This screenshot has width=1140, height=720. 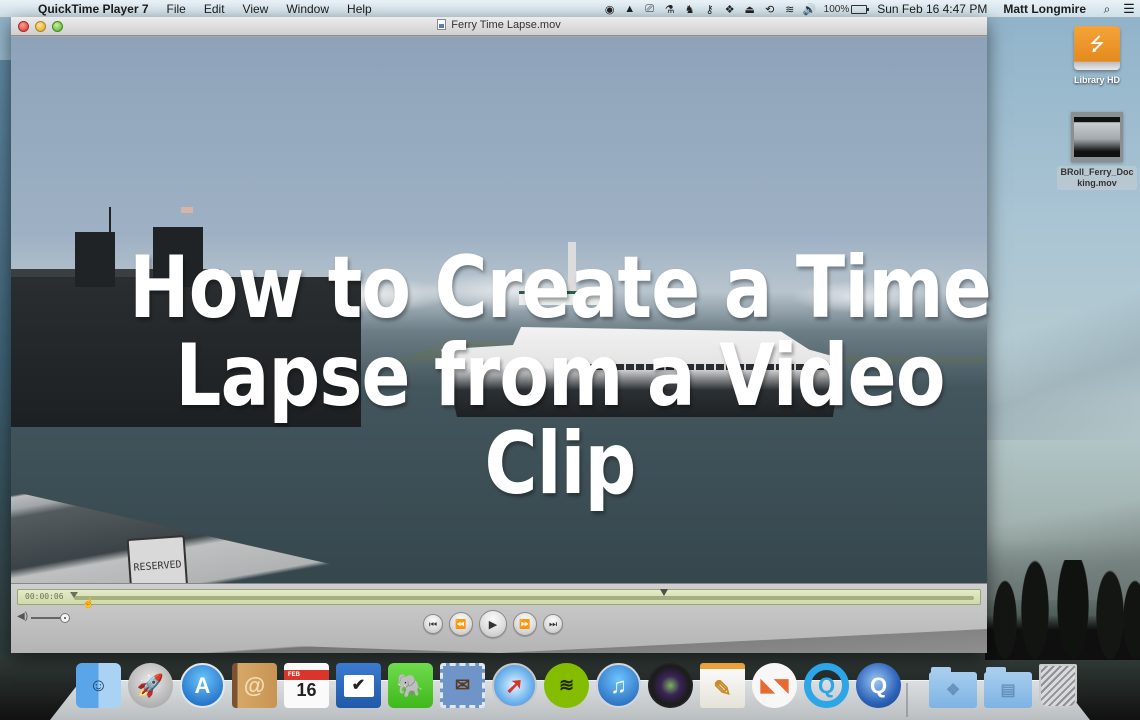 What do you see at coordinates (722, 685) in the screenshot?
I see `dock-pages-icon: ✎` at bounding box center [722, 685].